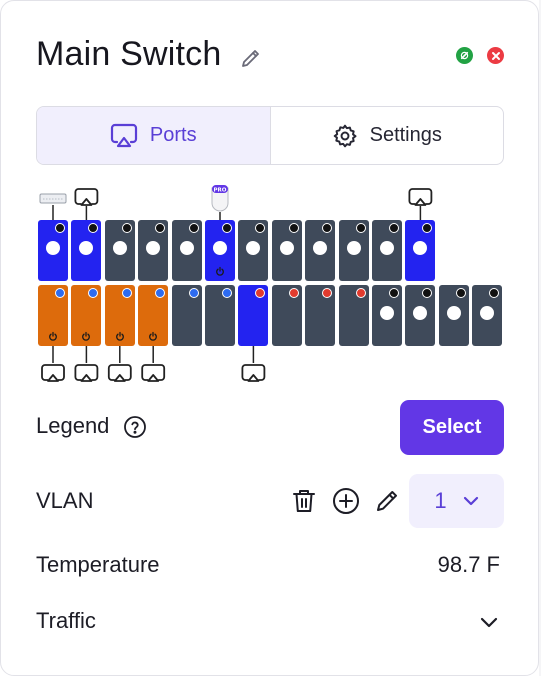 The width and height of the screenshot is (541, 676). Describe the element at coordinates (135, 427) in the screenshot. I see `help-icon` at that location.